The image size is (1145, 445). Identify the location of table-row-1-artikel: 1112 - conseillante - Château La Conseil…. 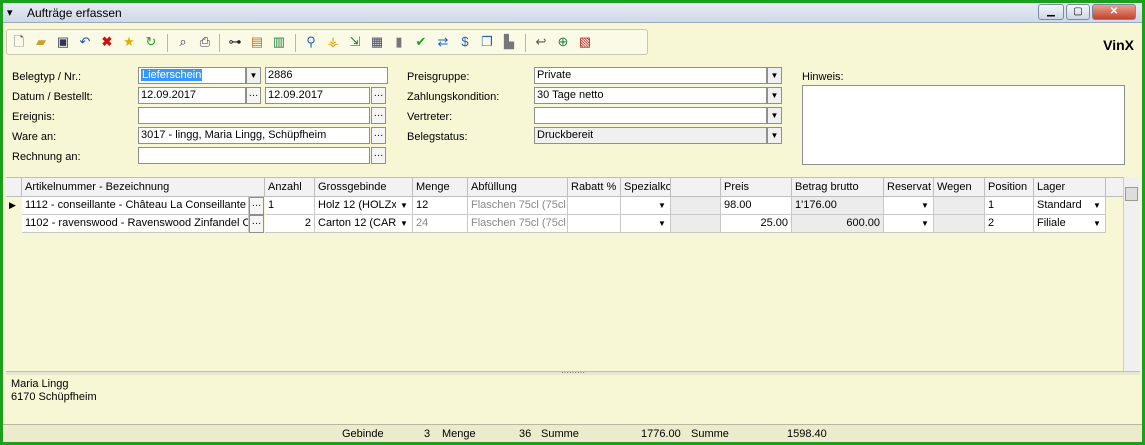
(135, 206).